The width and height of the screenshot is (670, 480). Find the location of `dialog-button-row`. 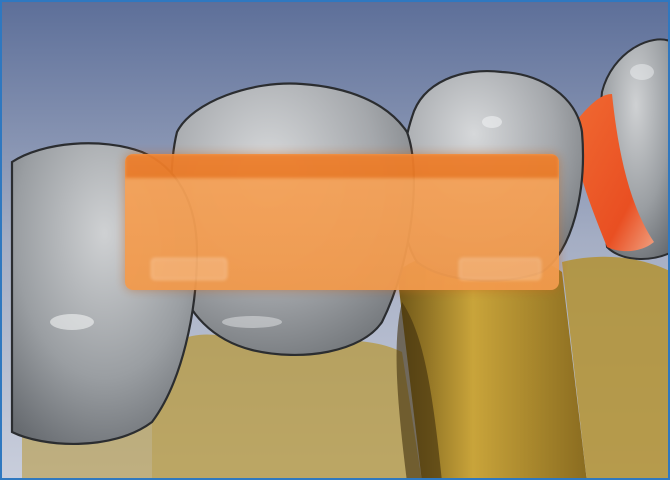

dialog-button-row is located at coordinates (342, 270).